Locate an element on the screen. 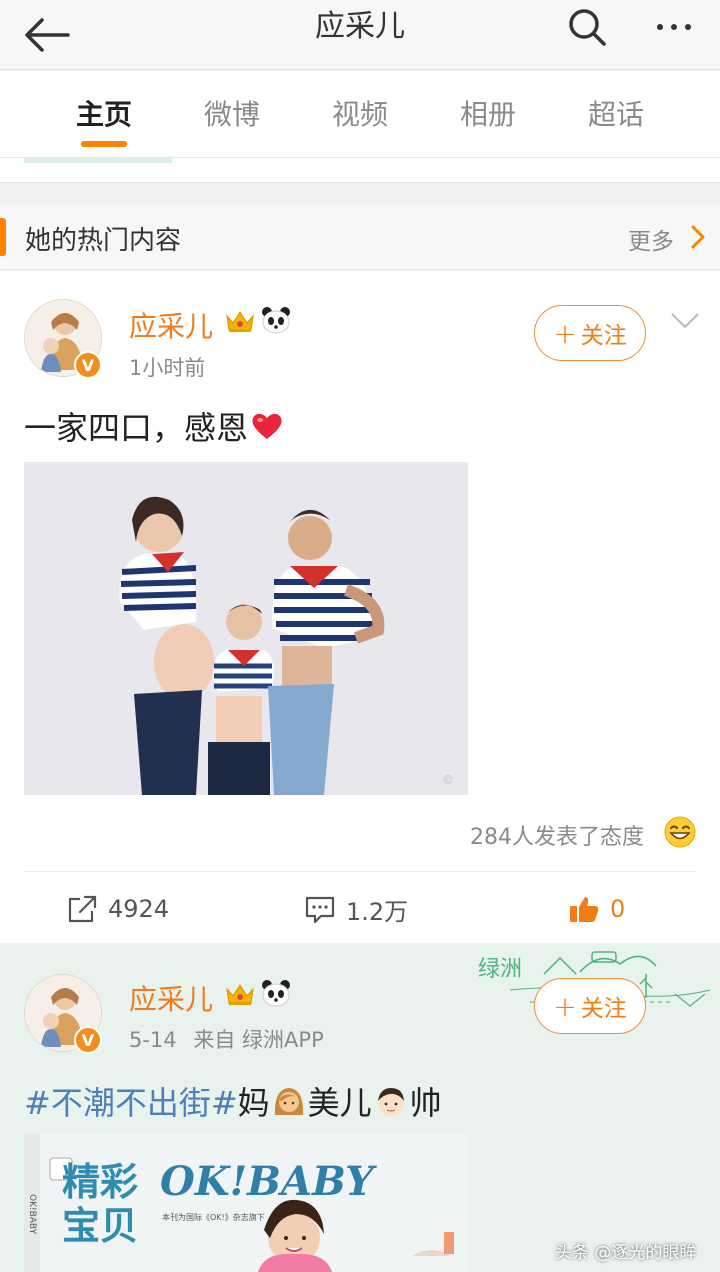 The height and width of the screenshot is (1272, 720). heart-icon is located at coordinates (267, 426).